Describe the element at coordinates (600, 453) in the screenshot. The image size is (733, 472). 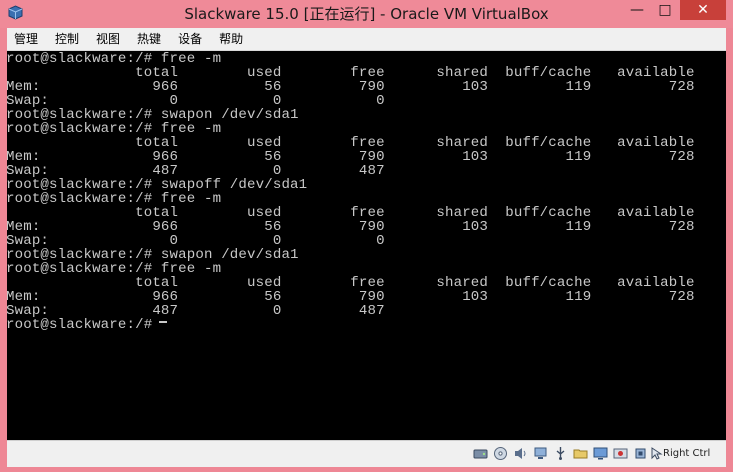
I see `display-icon` at that location.